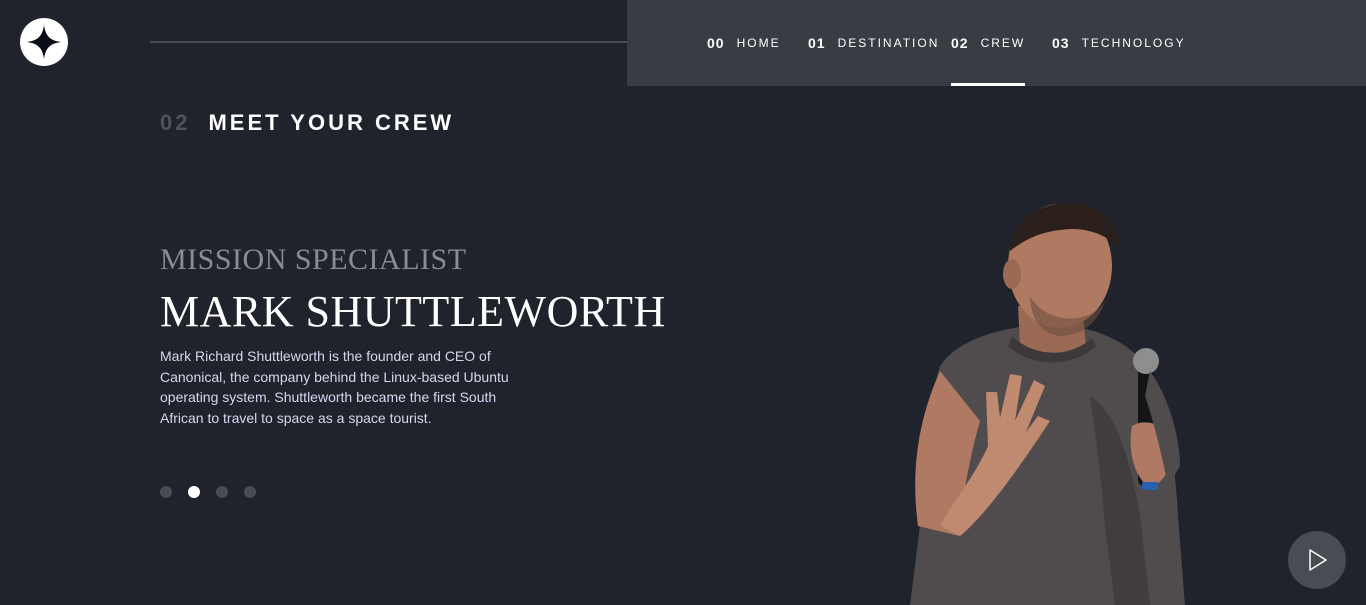  I want to click on crew-pagination, so click(208, 492).